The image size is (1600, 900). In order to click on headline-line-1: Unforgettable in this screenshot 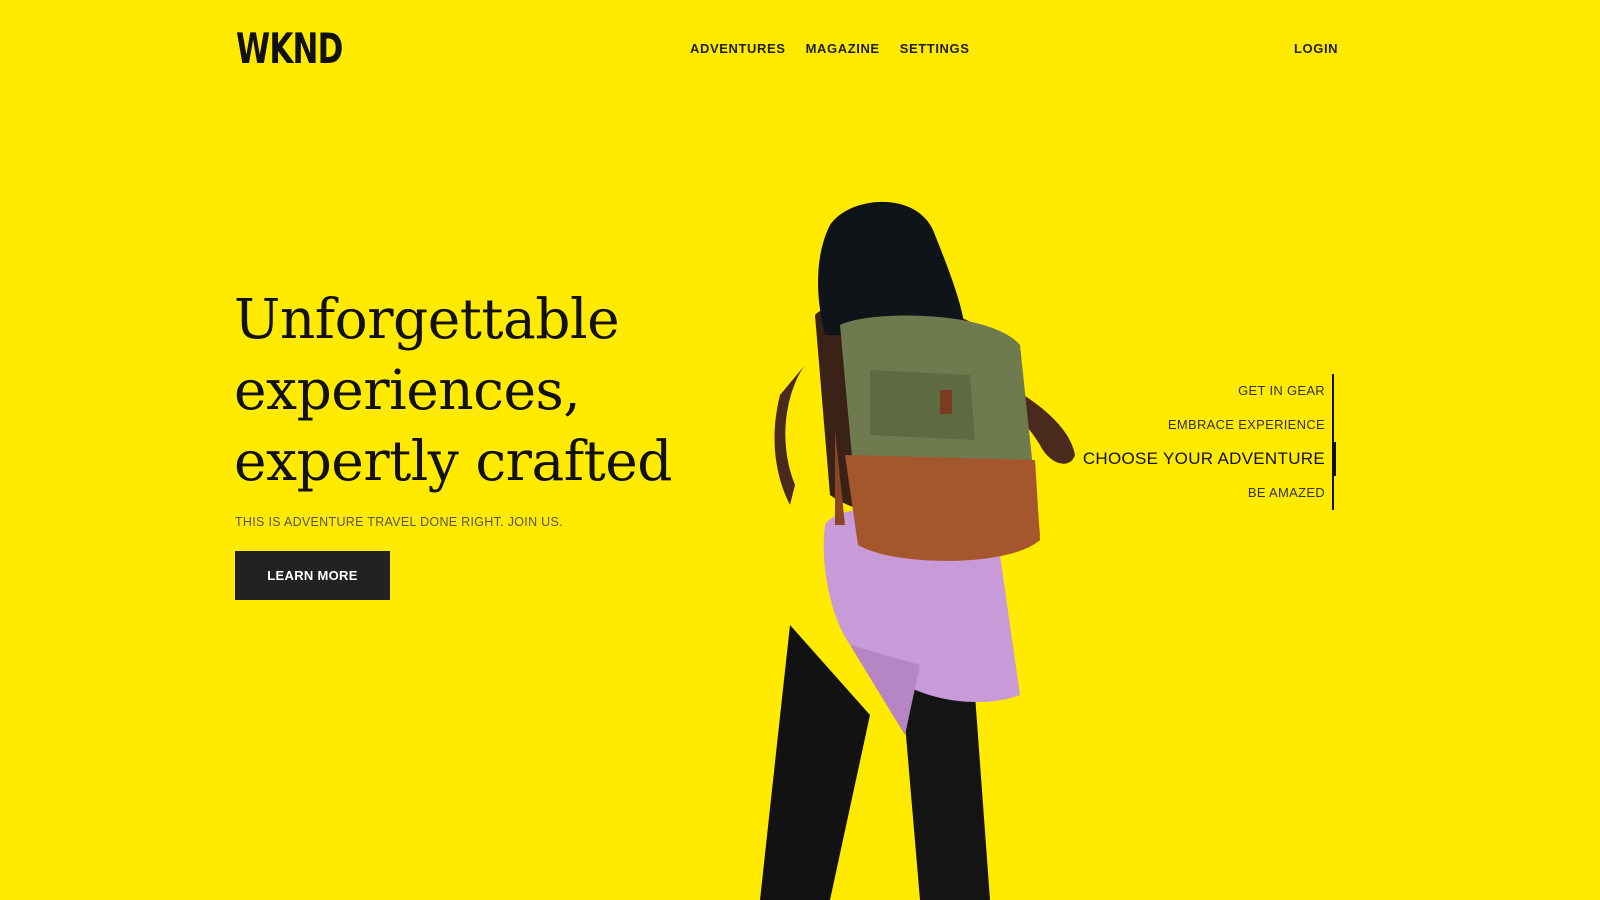, I will do `click(427, 319)`.